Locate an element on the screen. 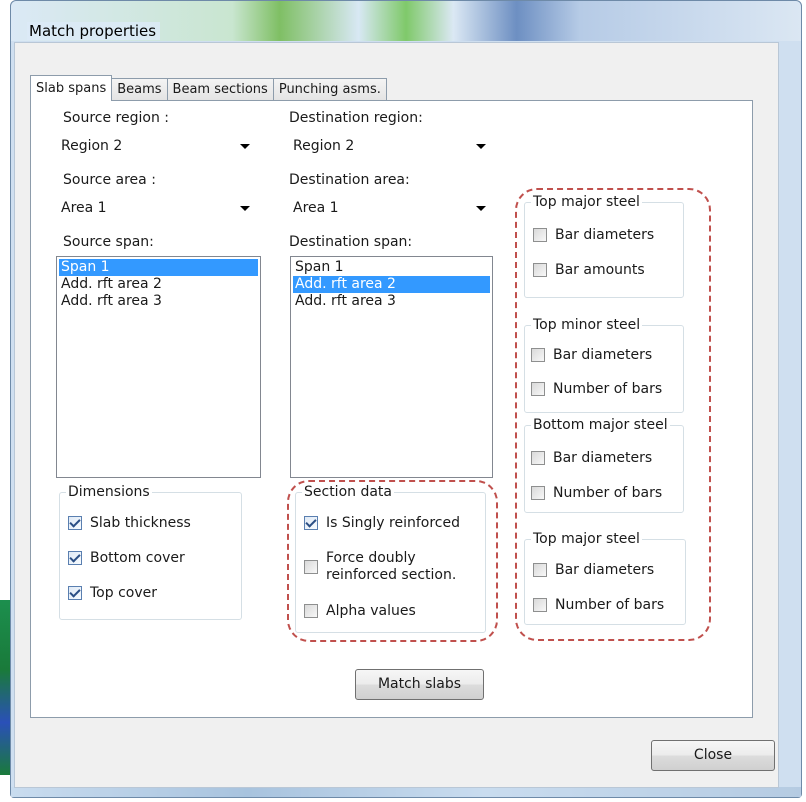 Image resolution: width=806 pixels, height=802 pixels. tab-slab-spans: Slab spans is located at coordinates (71, 88).